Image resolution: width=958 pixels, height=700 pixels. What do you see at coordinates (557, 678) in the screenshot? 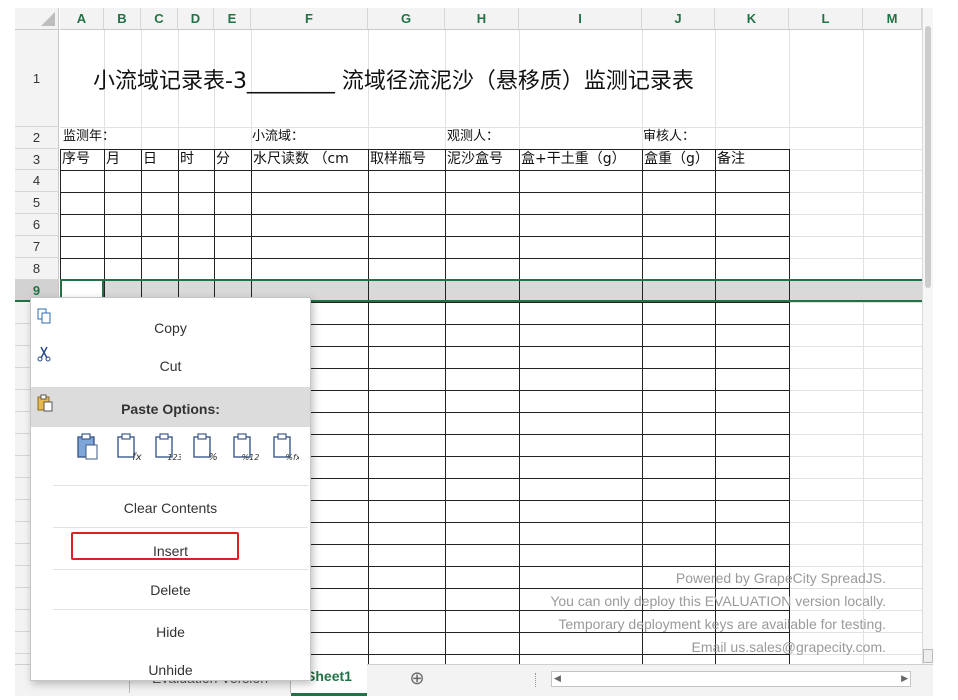
I see `scroll-left-button: ◀` at bounding box center [557, 678].